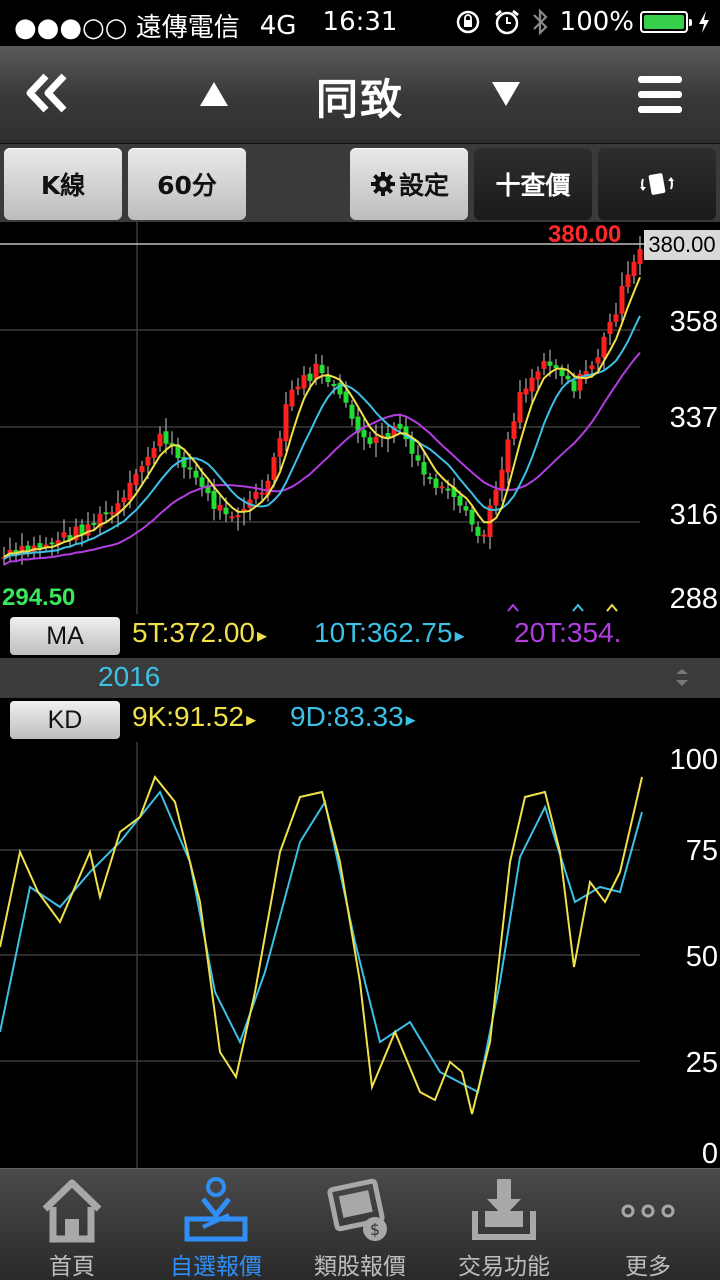  I want to click on kd-button: KD, so click(65, 720).